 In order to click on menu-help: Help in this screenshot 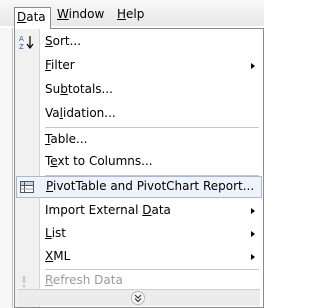, I will do `click(130, 14)`.